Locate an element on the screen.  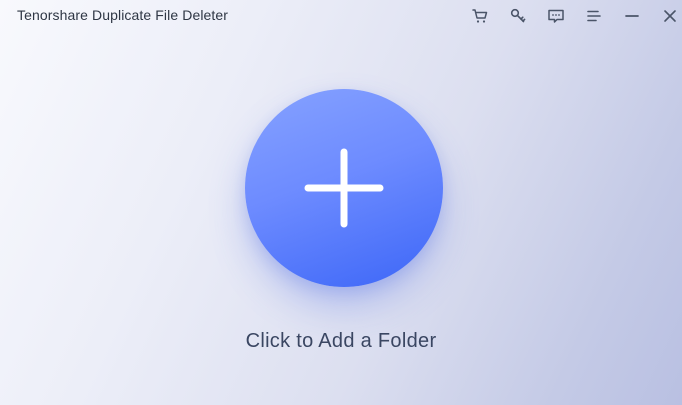
close-button is located at coordinates (670, 16).